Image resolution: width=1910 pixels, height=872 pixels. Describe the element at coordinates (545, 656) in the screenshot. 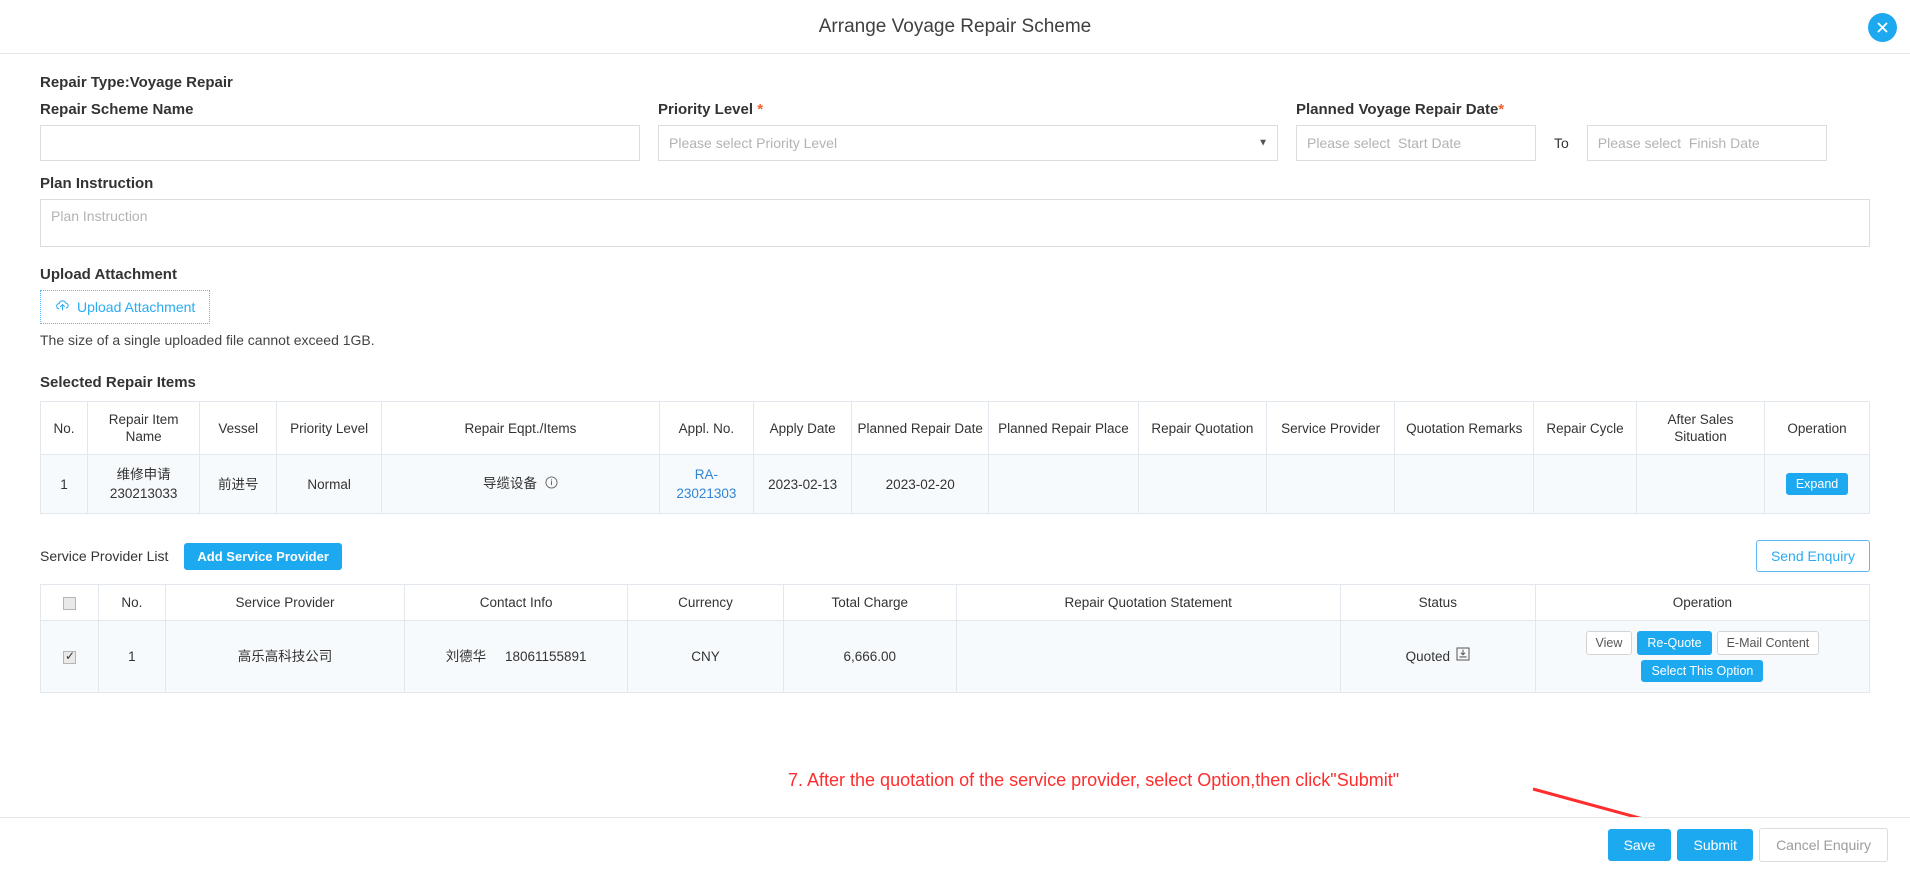

I see `contact-phone: 18061155891` at that location.